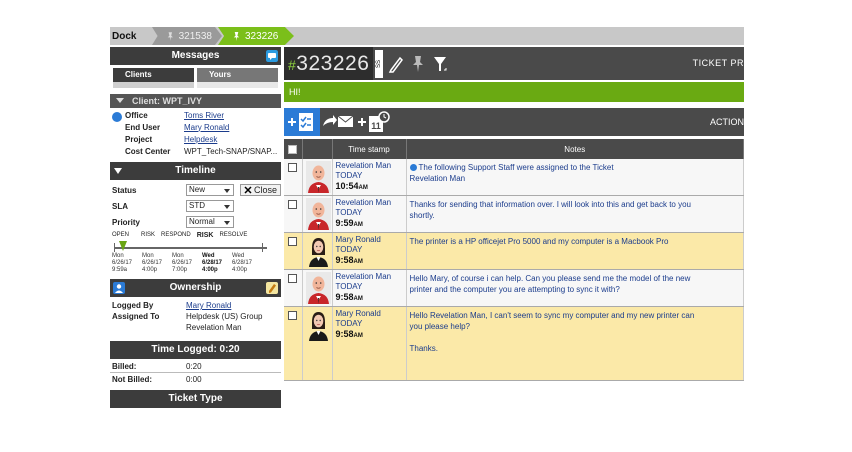  Describe the element at coordinates (195, 288) in the screenshot. I see `ownership-header: Ownership` at that location.